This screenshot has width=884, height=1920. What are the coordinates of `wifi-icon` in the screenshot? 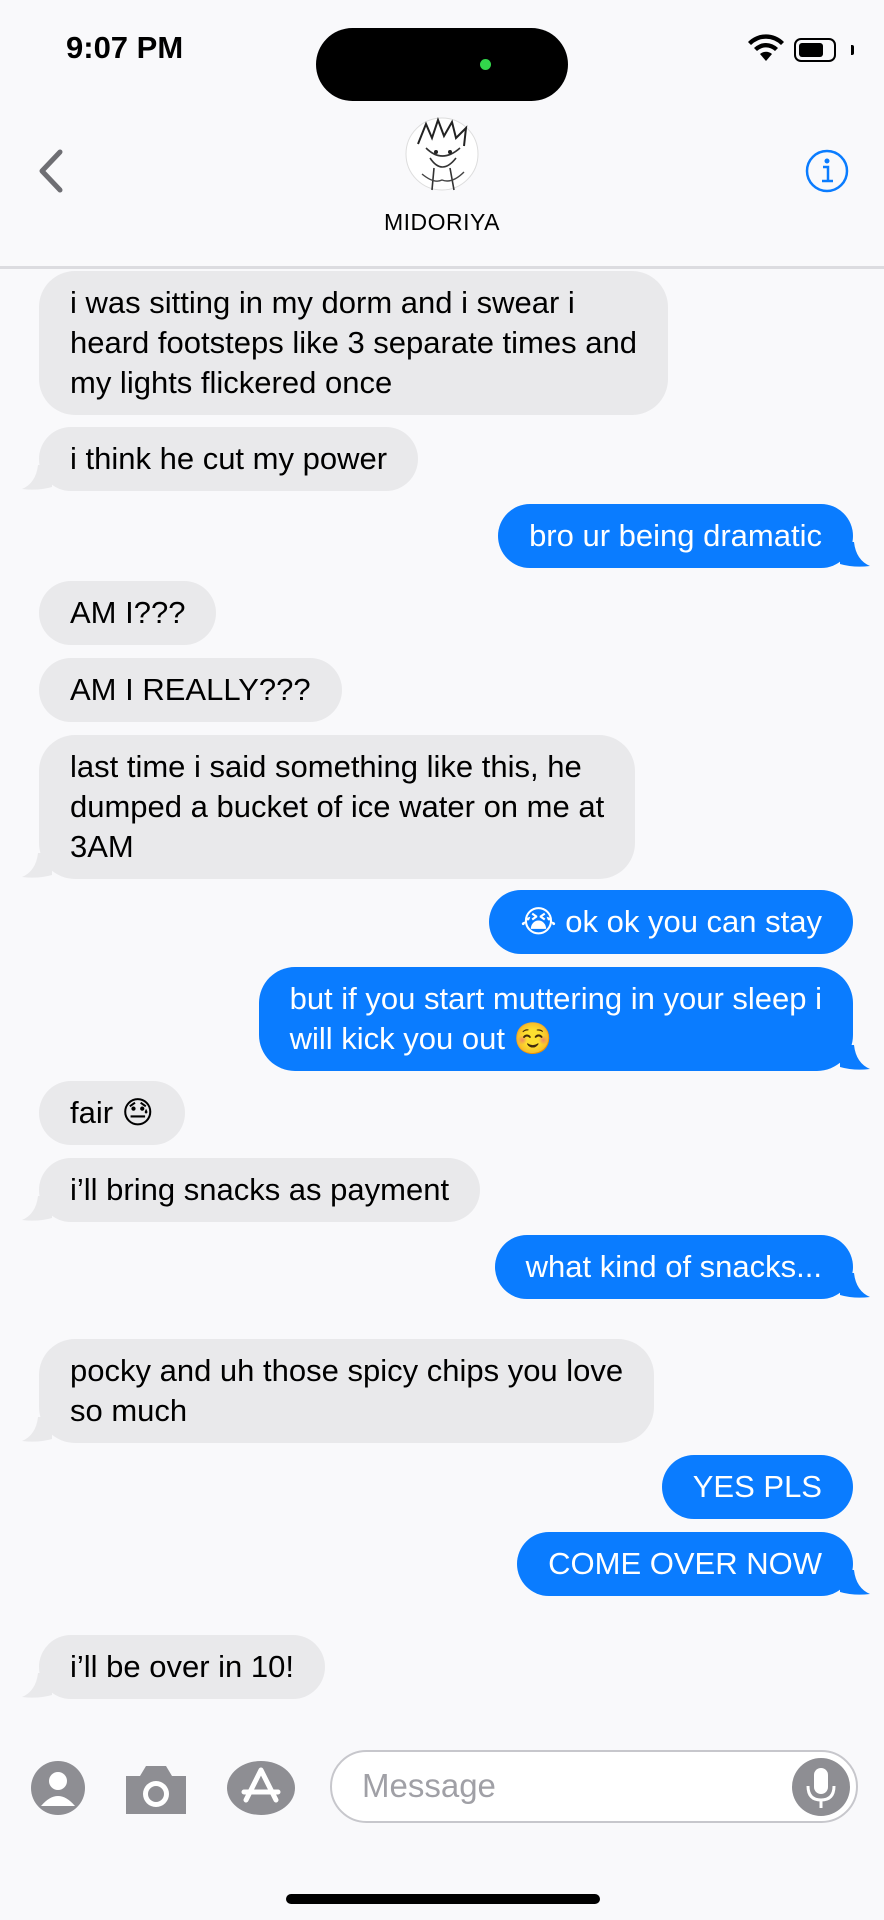 It's located at (766, 47).